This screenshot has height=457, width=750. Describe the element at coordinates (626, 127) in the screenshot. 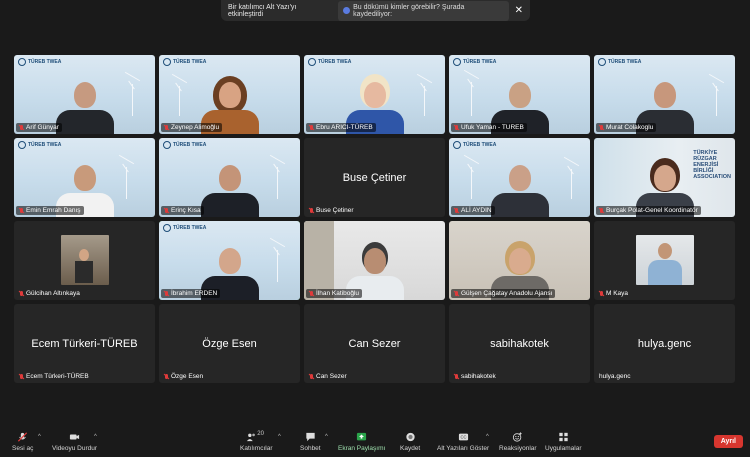

I see `participant-nametag: Murat Colakoglu` at that location.